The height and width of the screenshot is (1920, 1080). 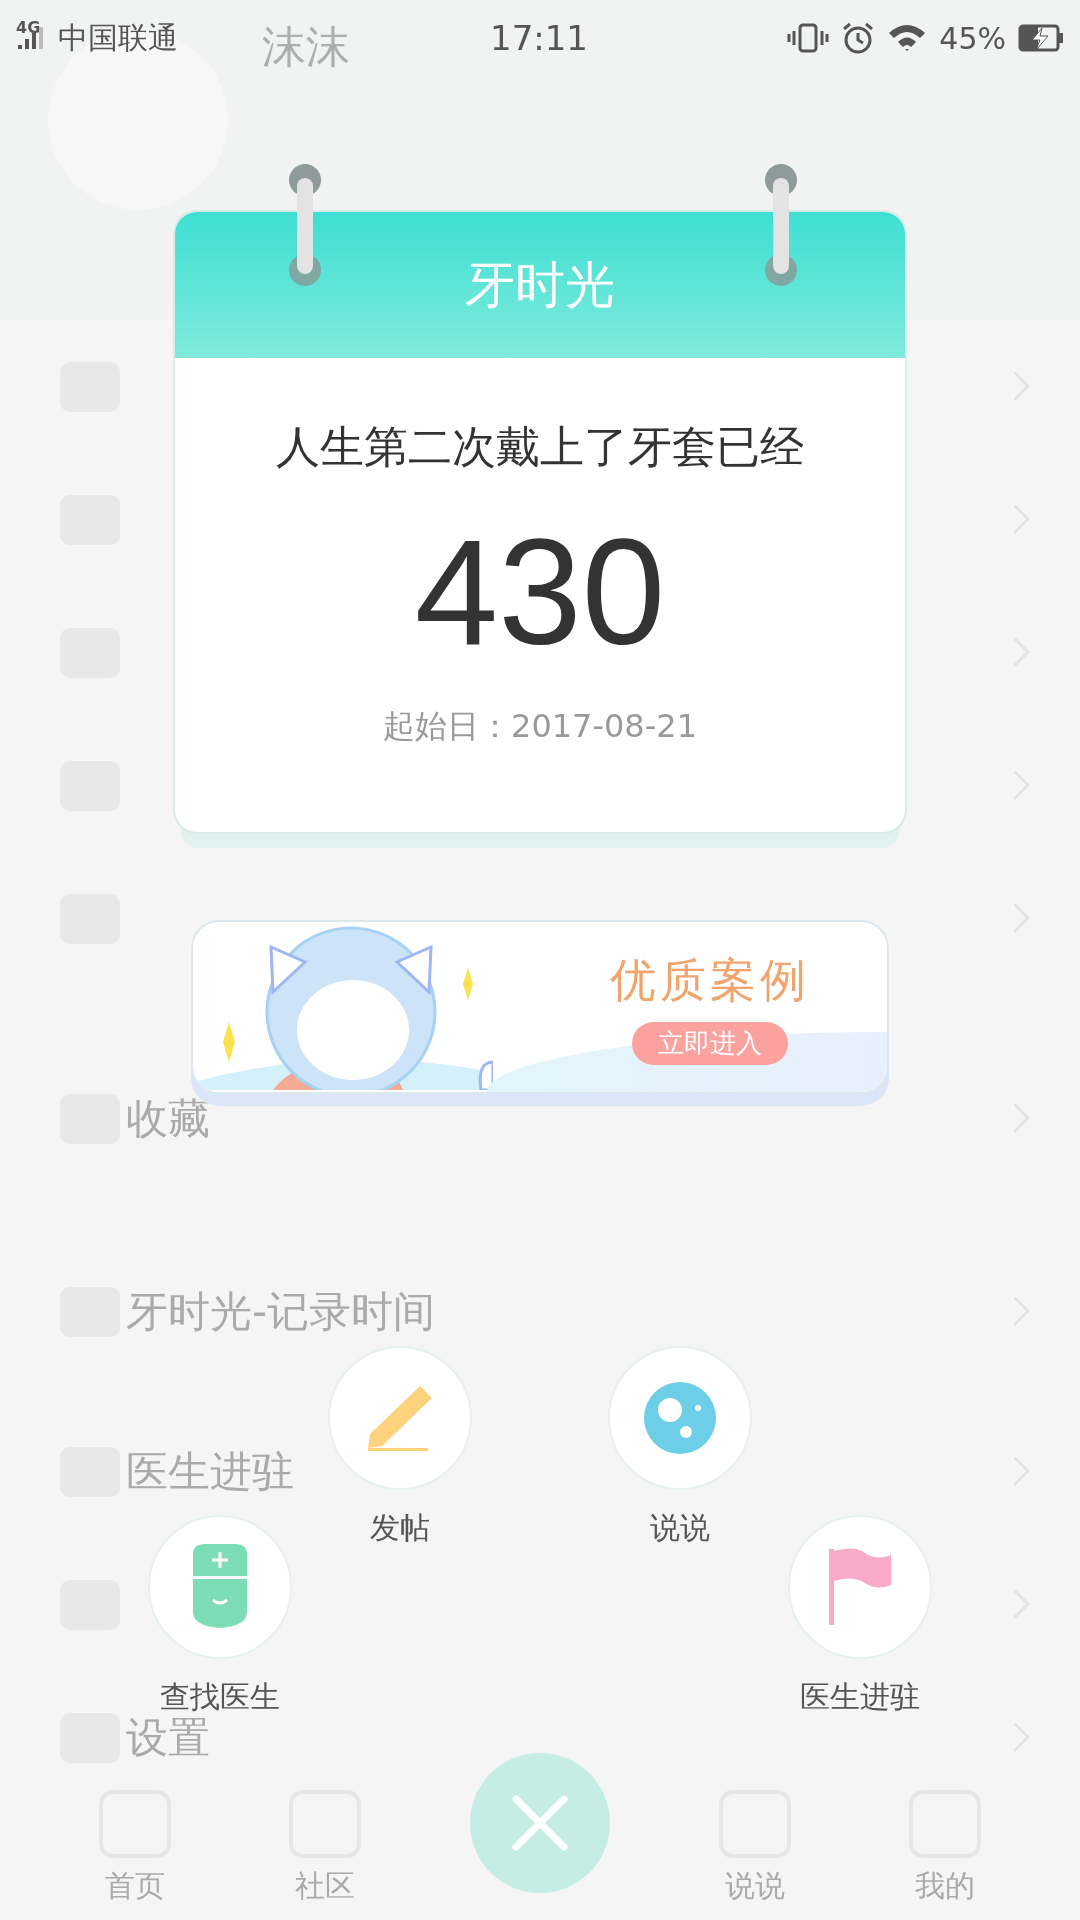 I want to click on user-name: 沫沫, so click(x=306, y=47).